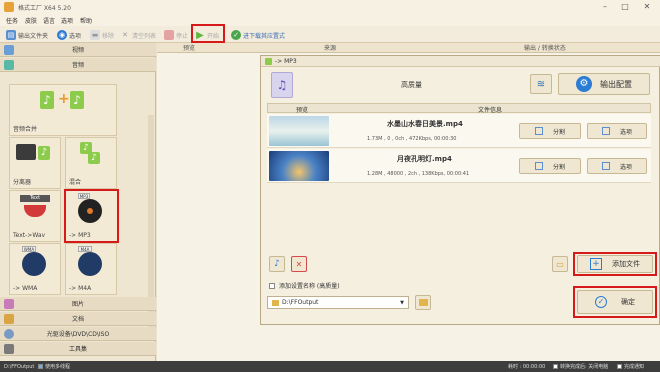 This screenshot has height=372, width=660. What do you see at coordinates (25, 288) in the screenshot?
I see `tile-to-wma-label: -> WMA` at bounding box center [25, 288].